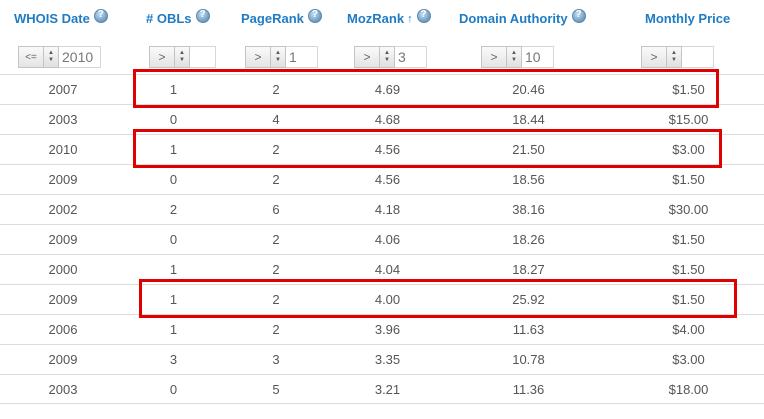 This screenshot has width=764, height=419. What do you see at coordinates (410, 18) in the screenshot?
I see `sort-ascending-icon: ↑` at bounding box center [410, 18].